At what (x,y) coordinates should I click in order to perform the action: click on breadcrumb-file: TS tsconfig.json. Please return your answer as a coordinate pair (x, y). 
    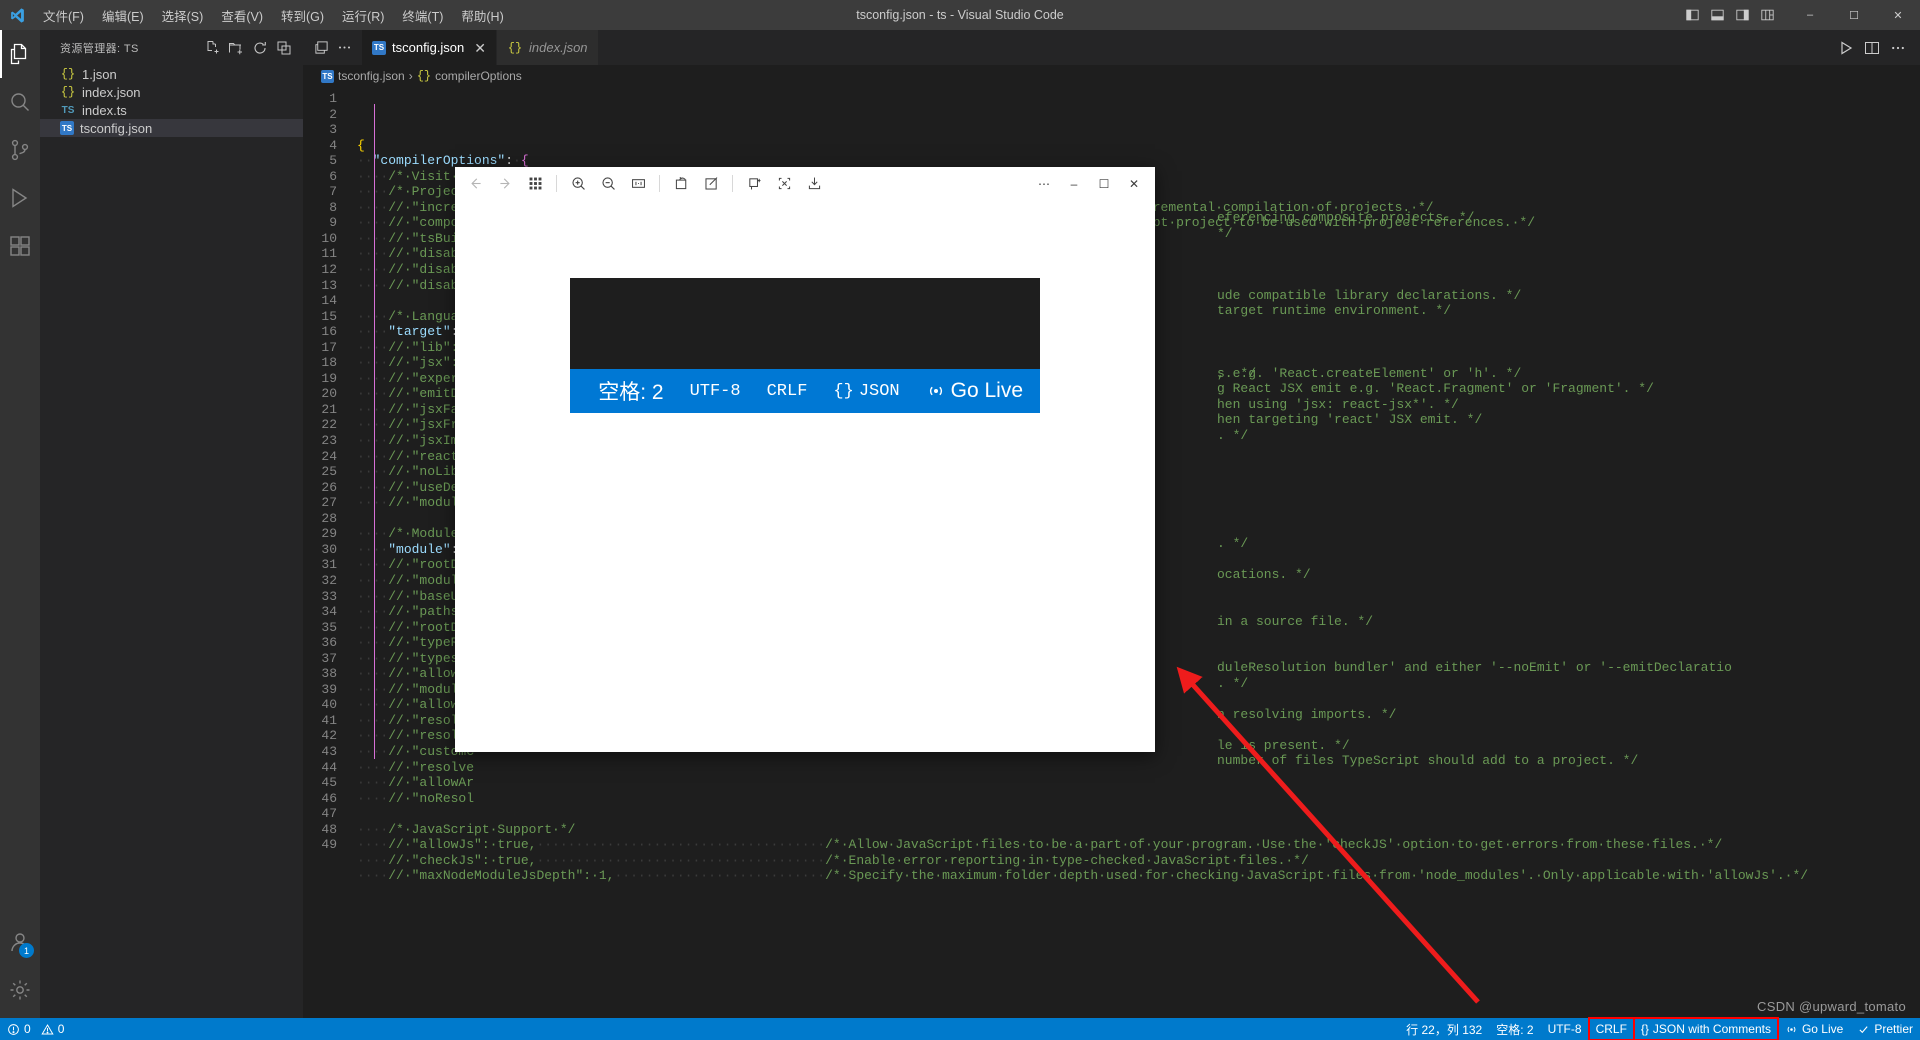
    Looking at the image, I should click on (363, 76).